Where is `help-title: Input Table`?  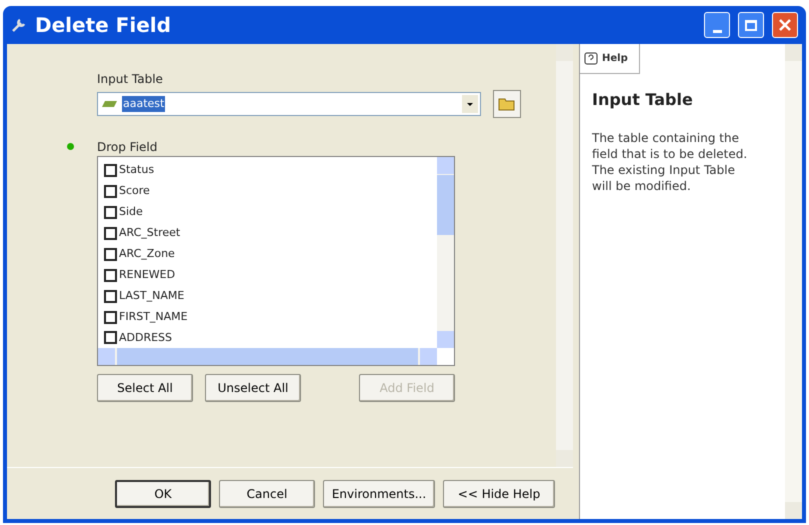
help-title: Input Table is located at coordinates (643, 100).